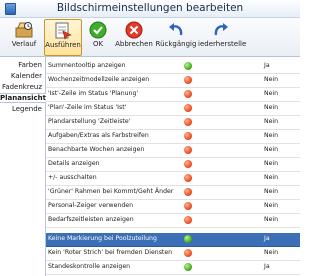 The image size is (320, 276). Describe the element at coordinates (30, 65) in the screenshot. I see `sidebar-item-farben: Farben` at that location.